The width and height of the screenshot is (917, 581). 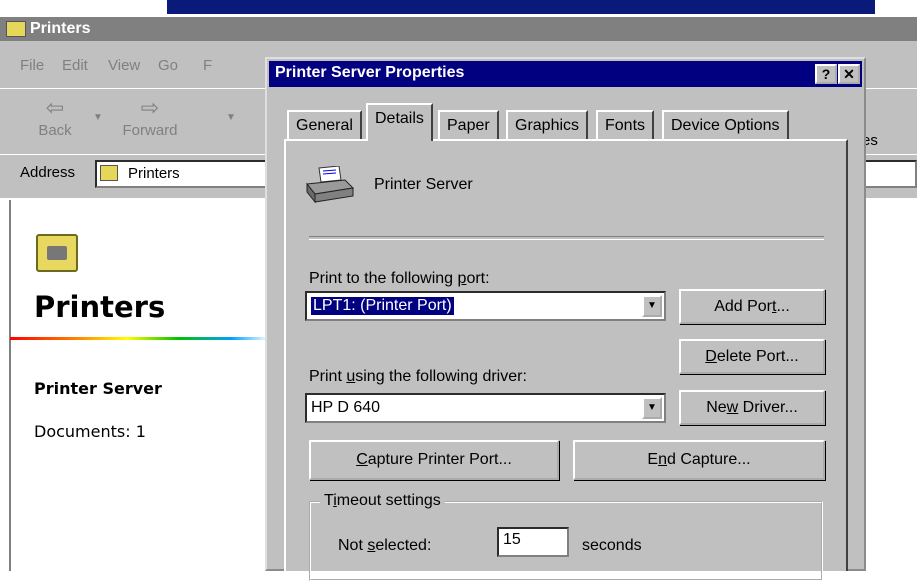 I want to click on address-value: Printers, so click(x=154, y=173).